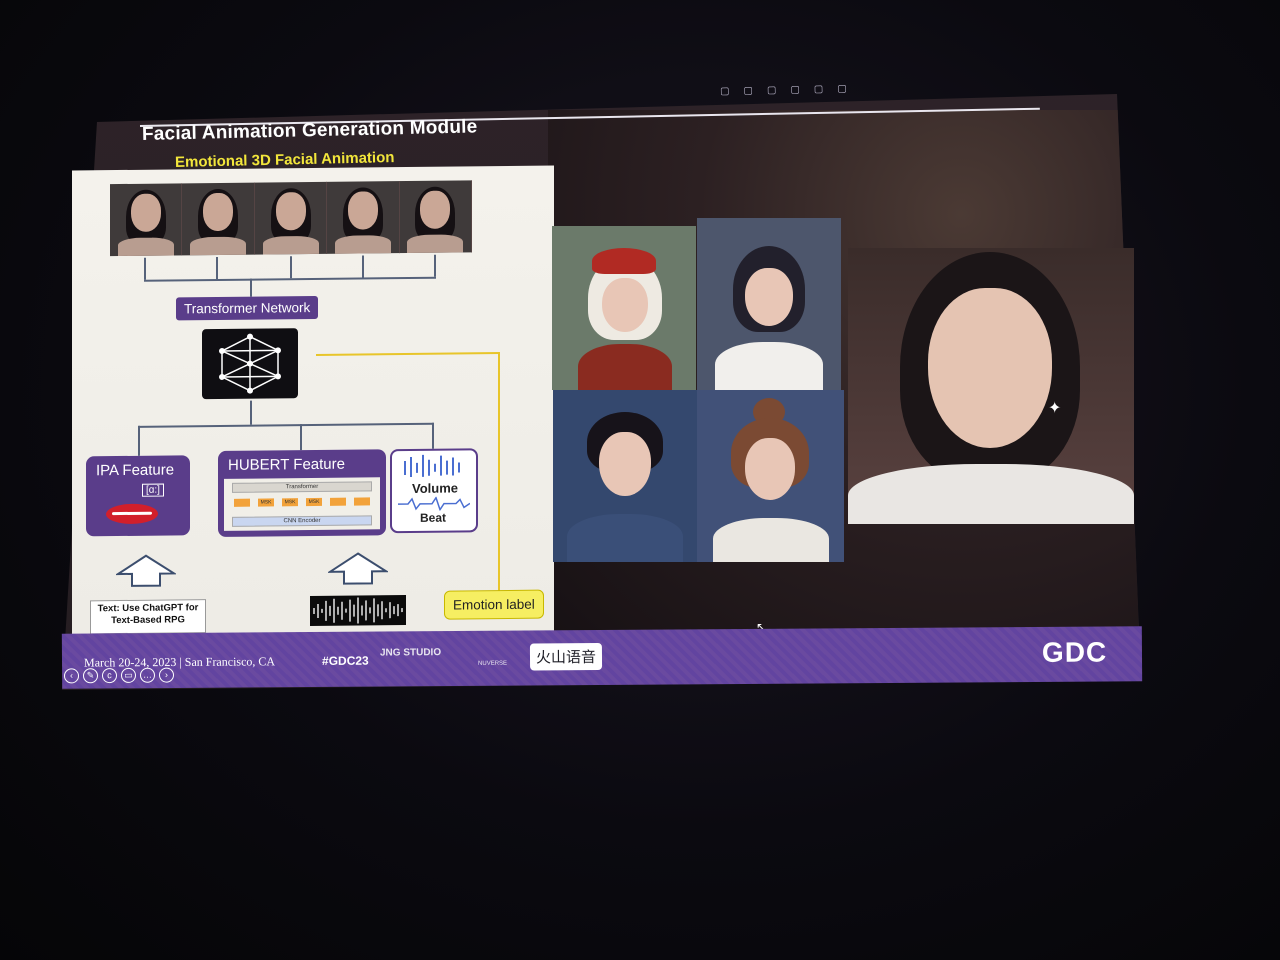 The width and height of the screenshot is (1280, 960). Describe the element at coordinates (769, 304) in the screenshot. I see `avatar-tile-short-hair` at that location.